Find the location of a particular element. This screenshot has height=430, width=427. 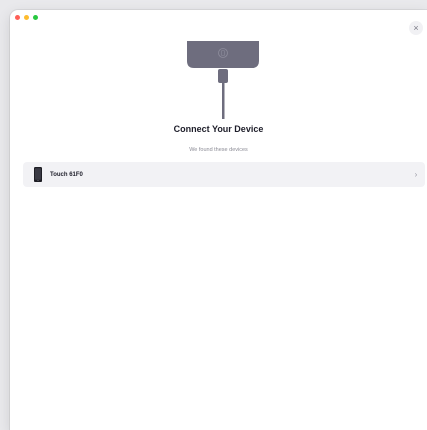

window-minimize-control is located at coordinates (26, 17).